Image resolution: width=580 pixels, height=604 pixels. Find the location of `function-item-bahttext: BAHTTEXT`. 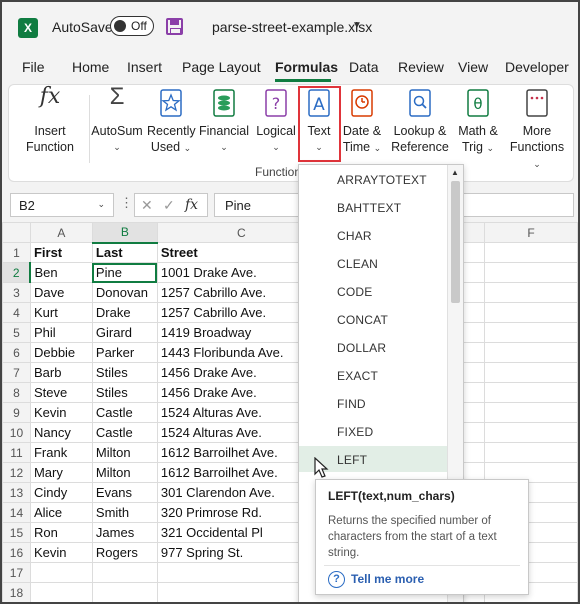

function-item-bahttext: BAHTTEXT is located at coordinates (373, 207).